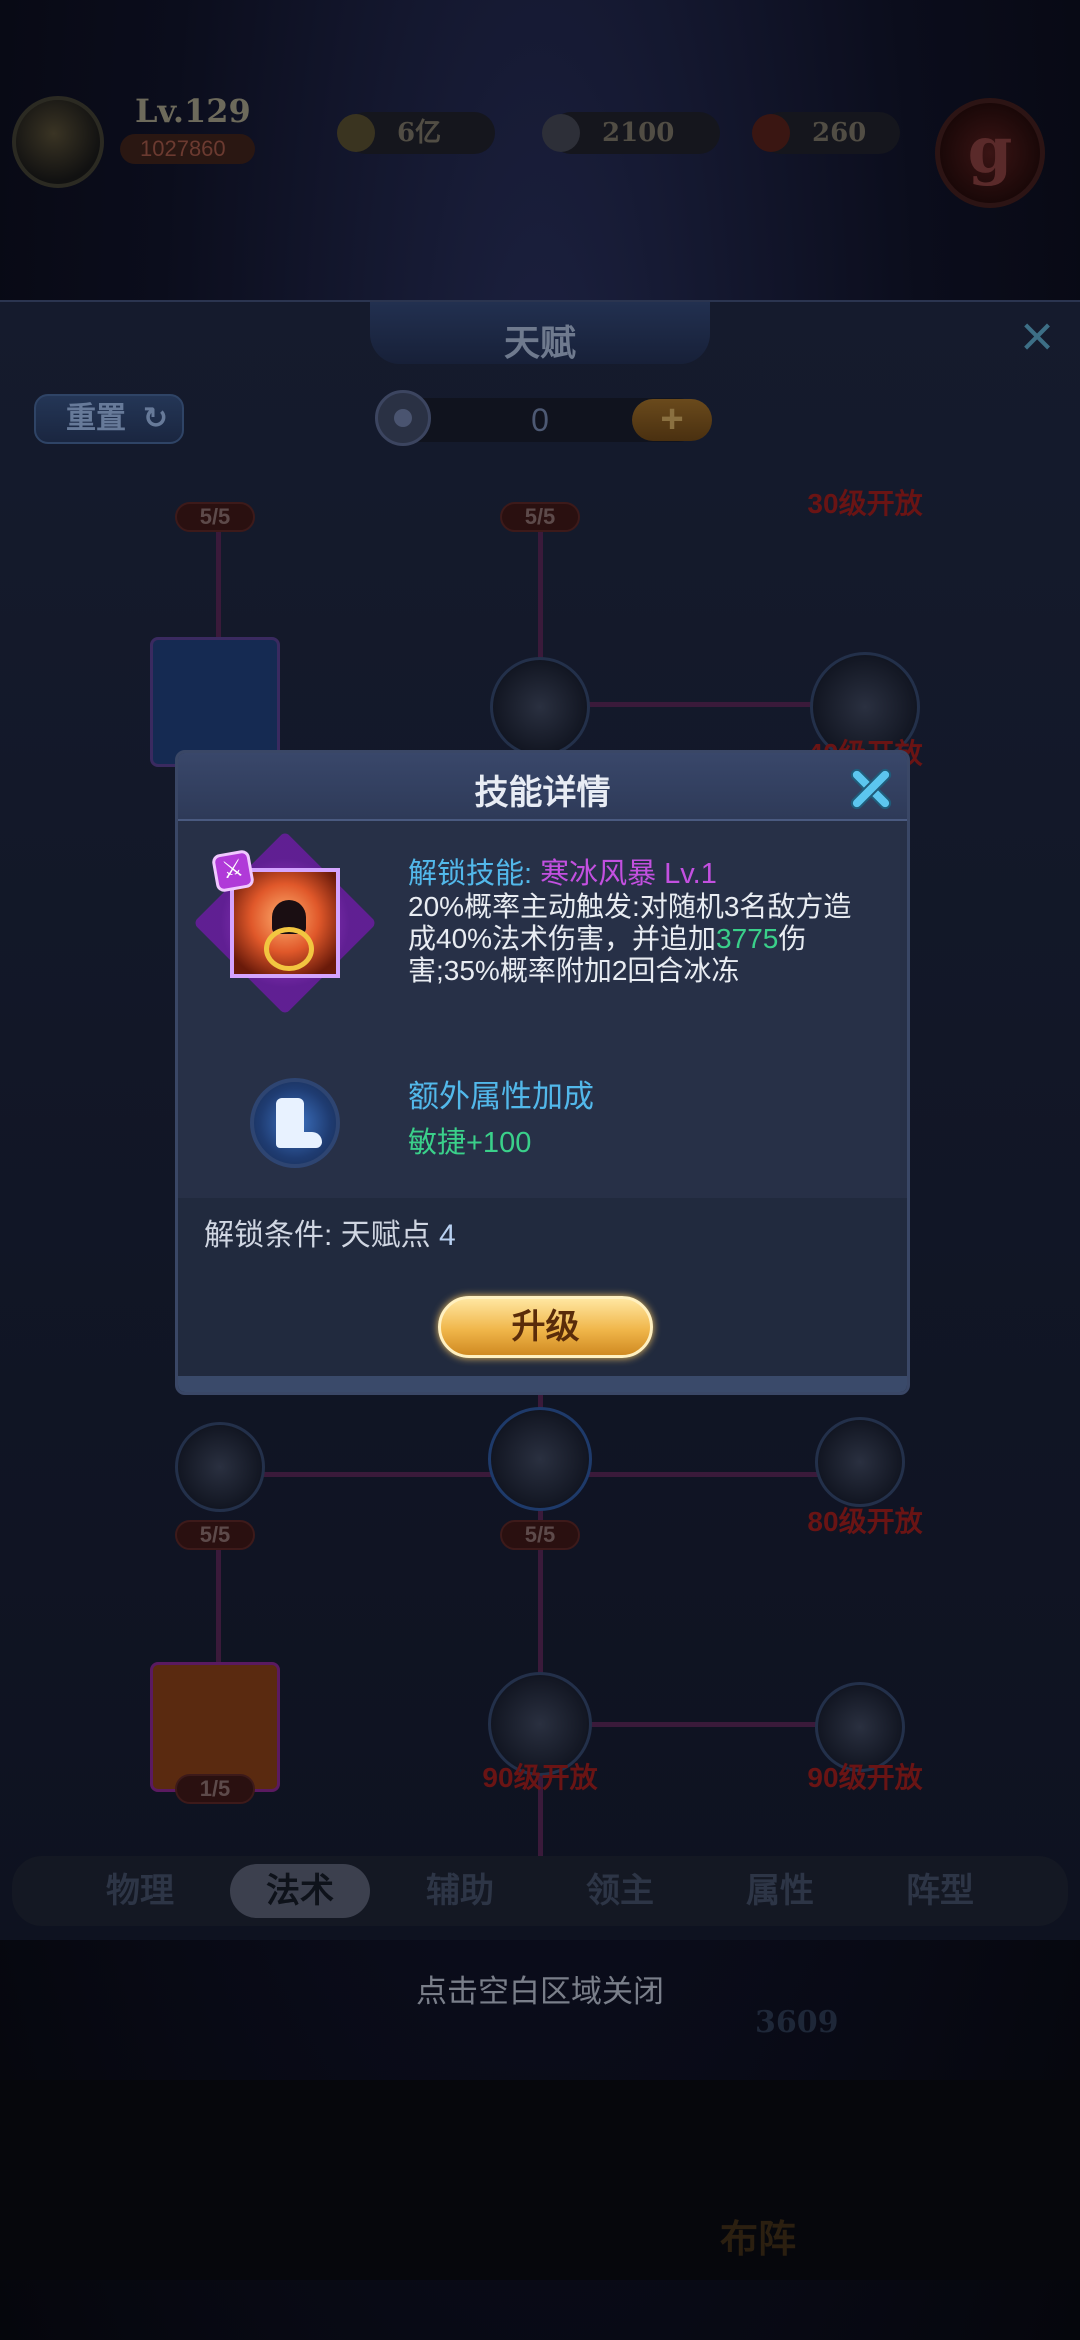  I want to click on ice-storm-skill-icon: ⚔, so click(285, 923).